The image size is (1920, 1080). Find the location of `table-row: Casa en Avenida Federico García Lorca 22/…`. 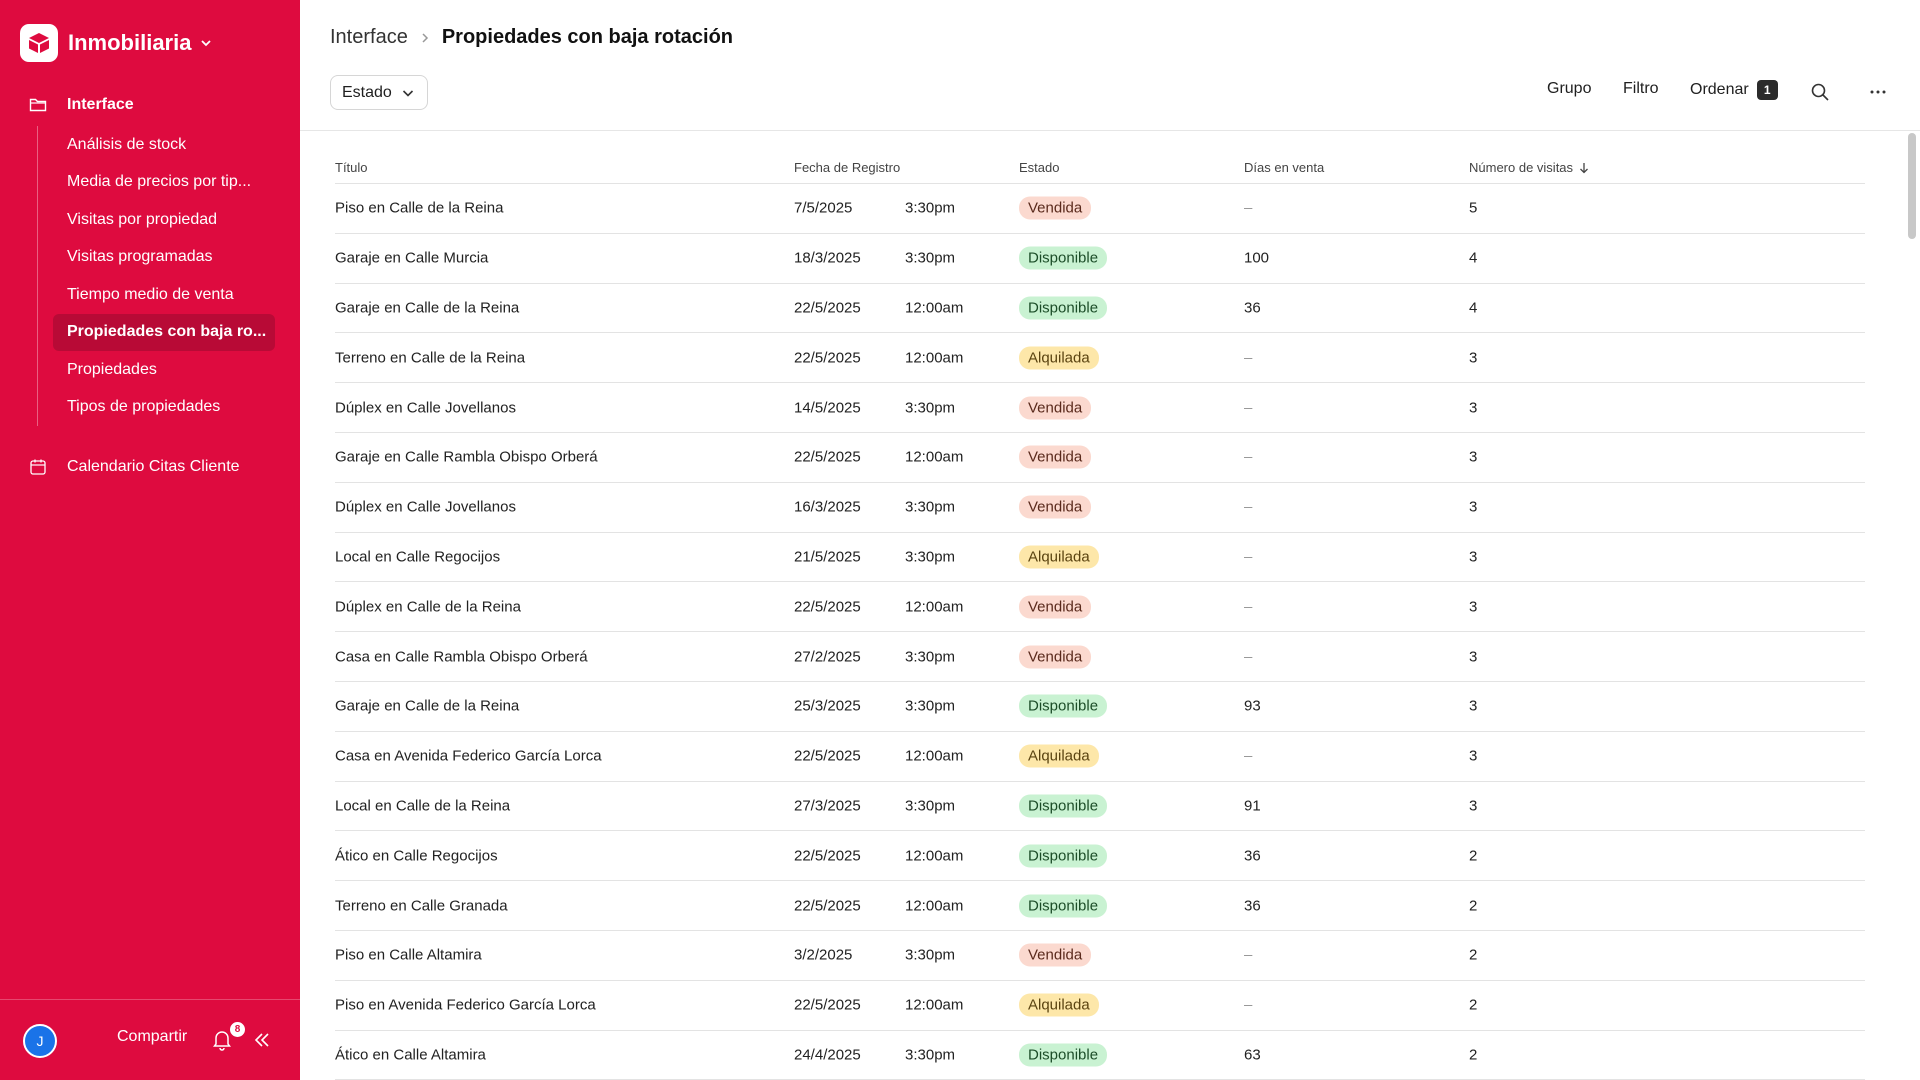

table-row: Casa en Avenida Federico García Lorca 22/… is located at coordinates (1100, 757).